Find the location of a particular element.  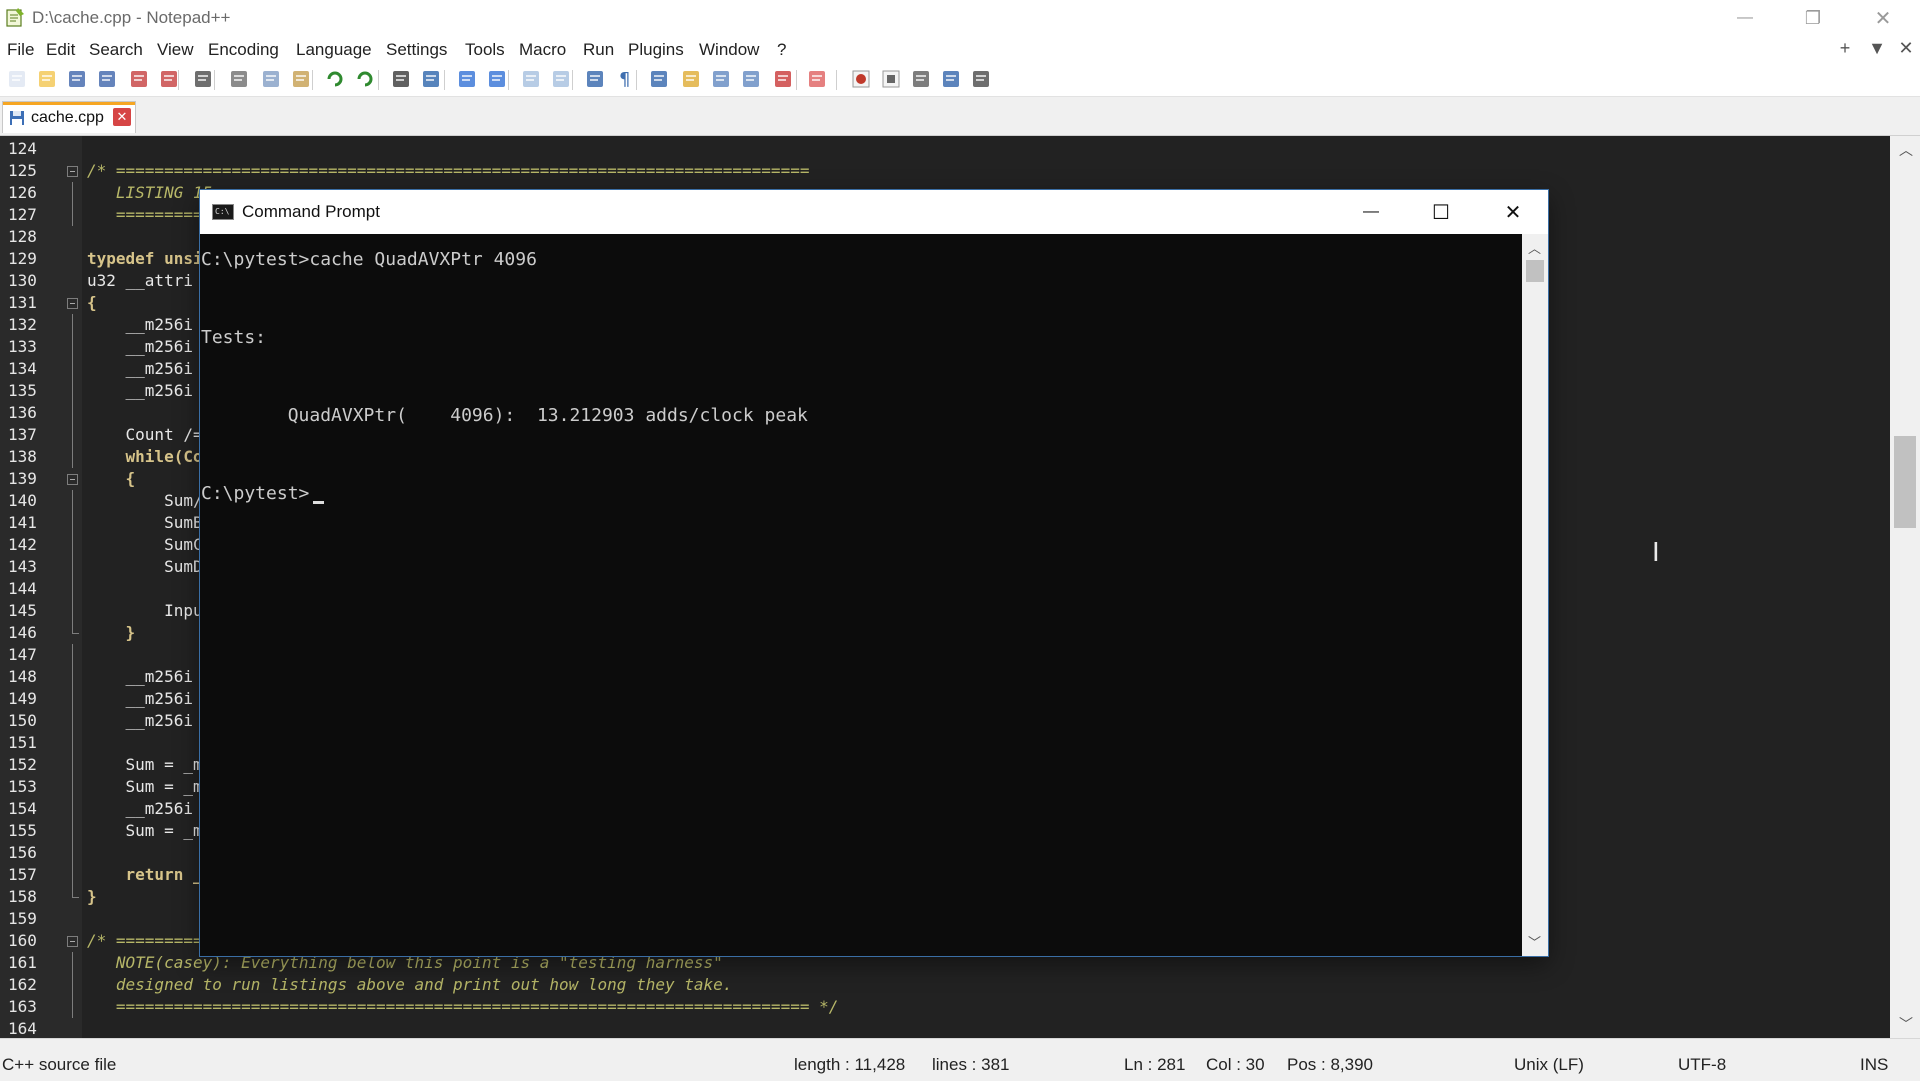

restore-button: ❐ is located at coordinates (1813, 18).